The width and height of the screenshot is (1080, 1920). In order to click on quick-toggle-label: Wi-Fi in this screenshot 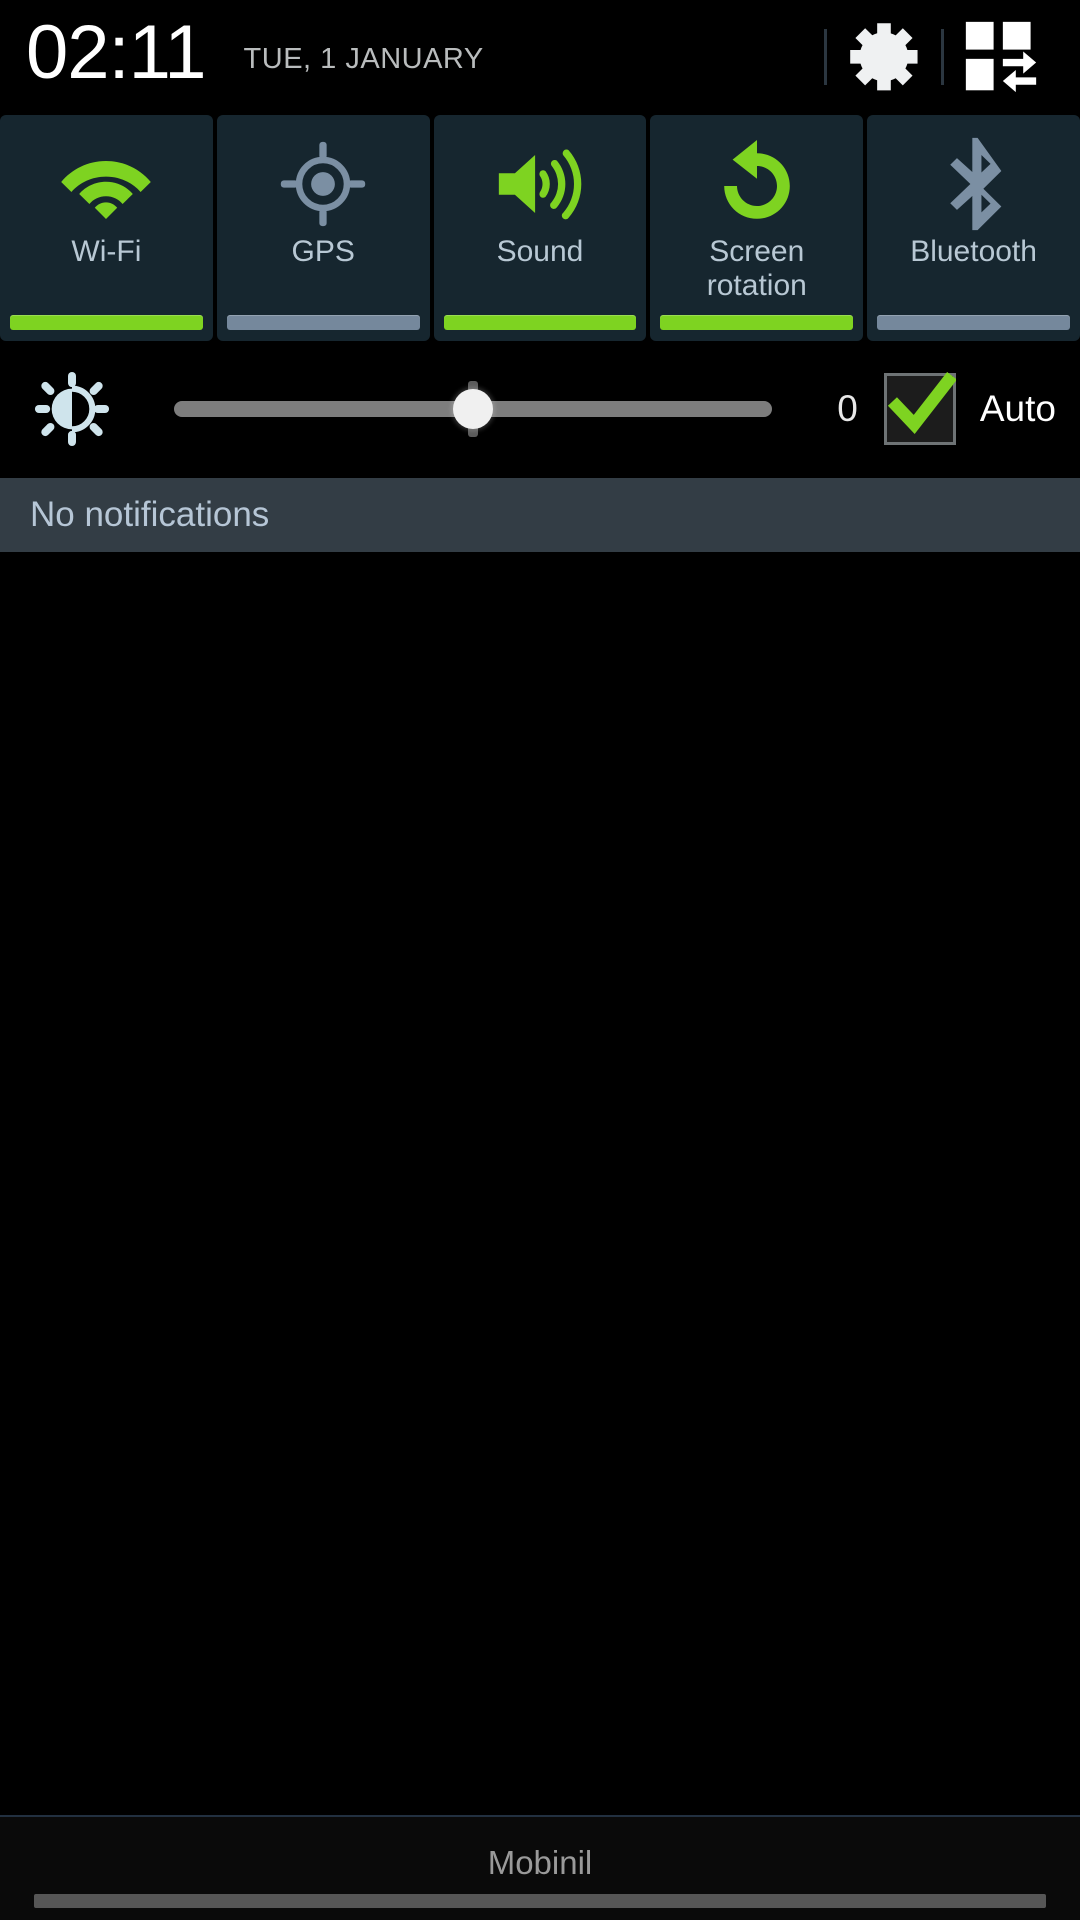, I will do `click(106, 251)`.